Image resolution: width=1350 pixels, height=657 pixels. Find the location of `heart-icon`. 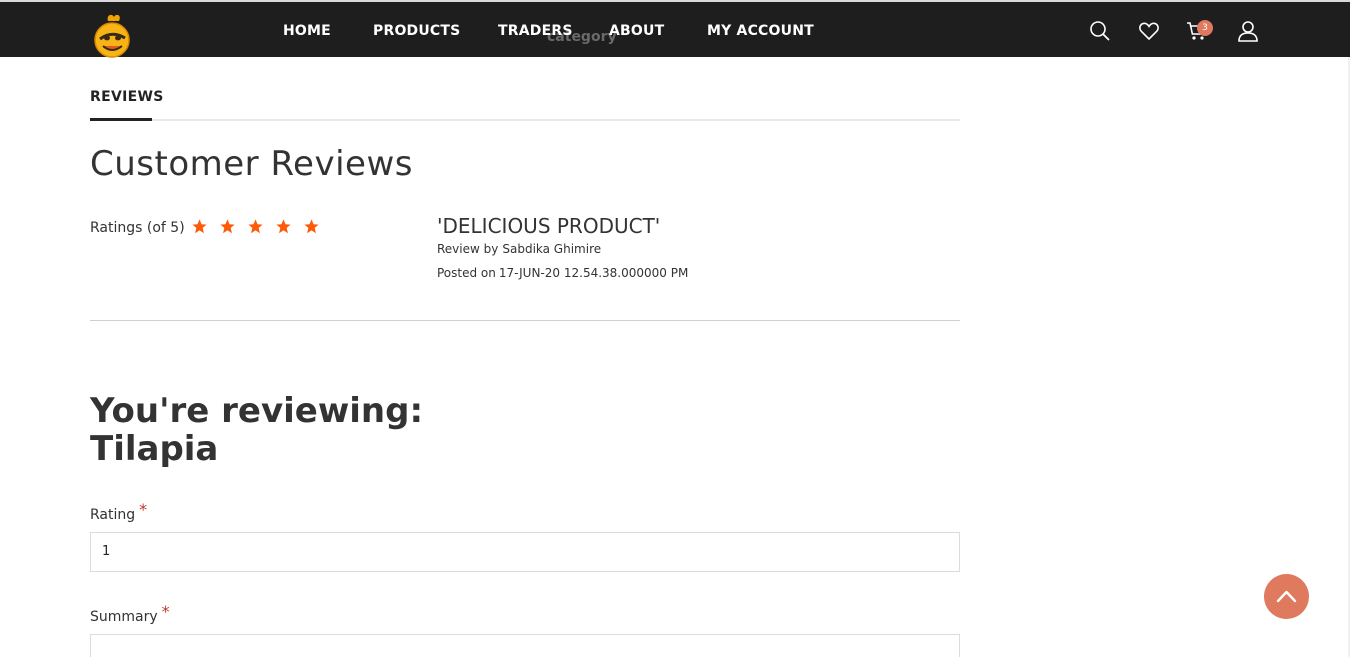

heart-icon is located at coordinates (1149, 31).